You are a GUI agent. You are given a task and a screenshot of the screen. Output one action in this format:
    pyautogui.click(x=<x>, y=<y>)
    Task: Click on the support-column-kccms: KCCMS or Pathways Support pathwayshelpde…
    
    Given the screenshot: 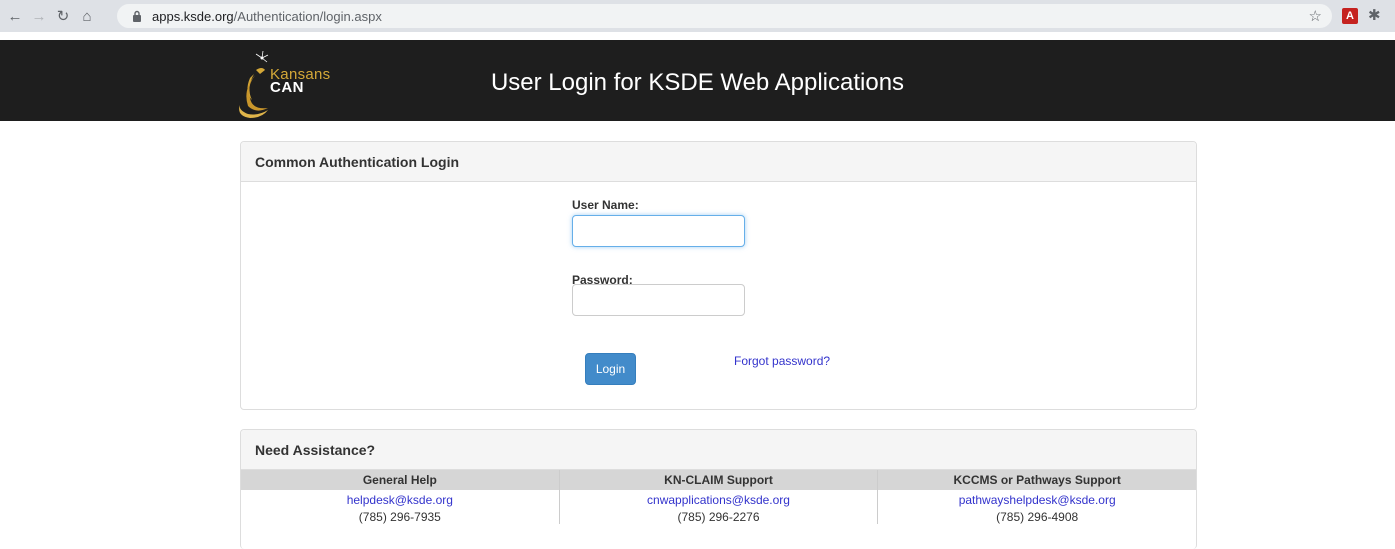 What is the action you would take?
    pyautogui.click(x=1037, y=497)
    